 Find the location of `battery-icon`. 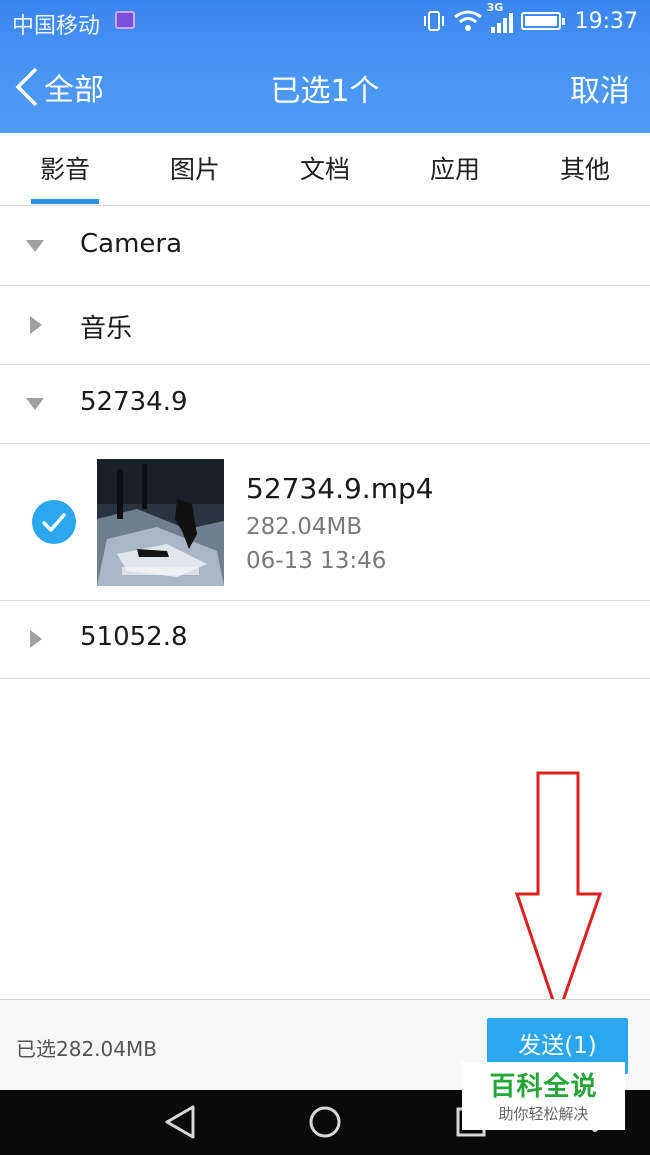

battery-icon is located at coordinates (542, 21).